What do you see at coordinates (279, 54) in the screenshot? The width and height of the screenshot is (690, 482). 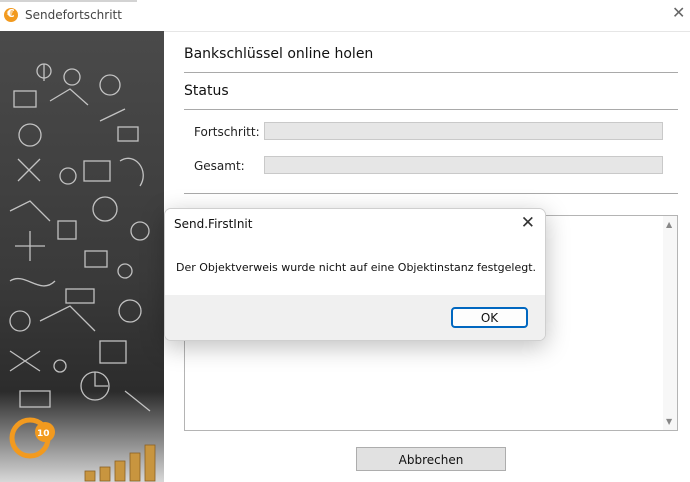 I see `page-heading: Bankschlüssel online holen` at bounding box center [279, 54].